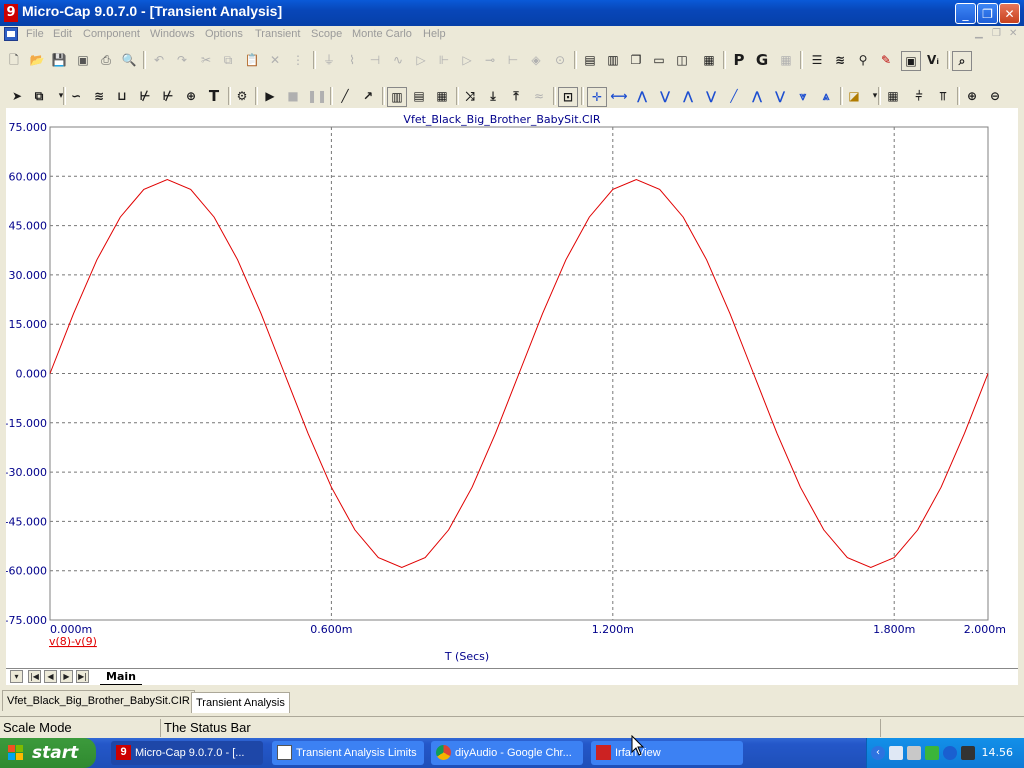 Image resolution: width=1024 pixels, height=768 pixels. What do you see at coordinates (317, 96) in the screenshot?
I see `pause-icon: ❚❚` at bounding box center [317, 96].